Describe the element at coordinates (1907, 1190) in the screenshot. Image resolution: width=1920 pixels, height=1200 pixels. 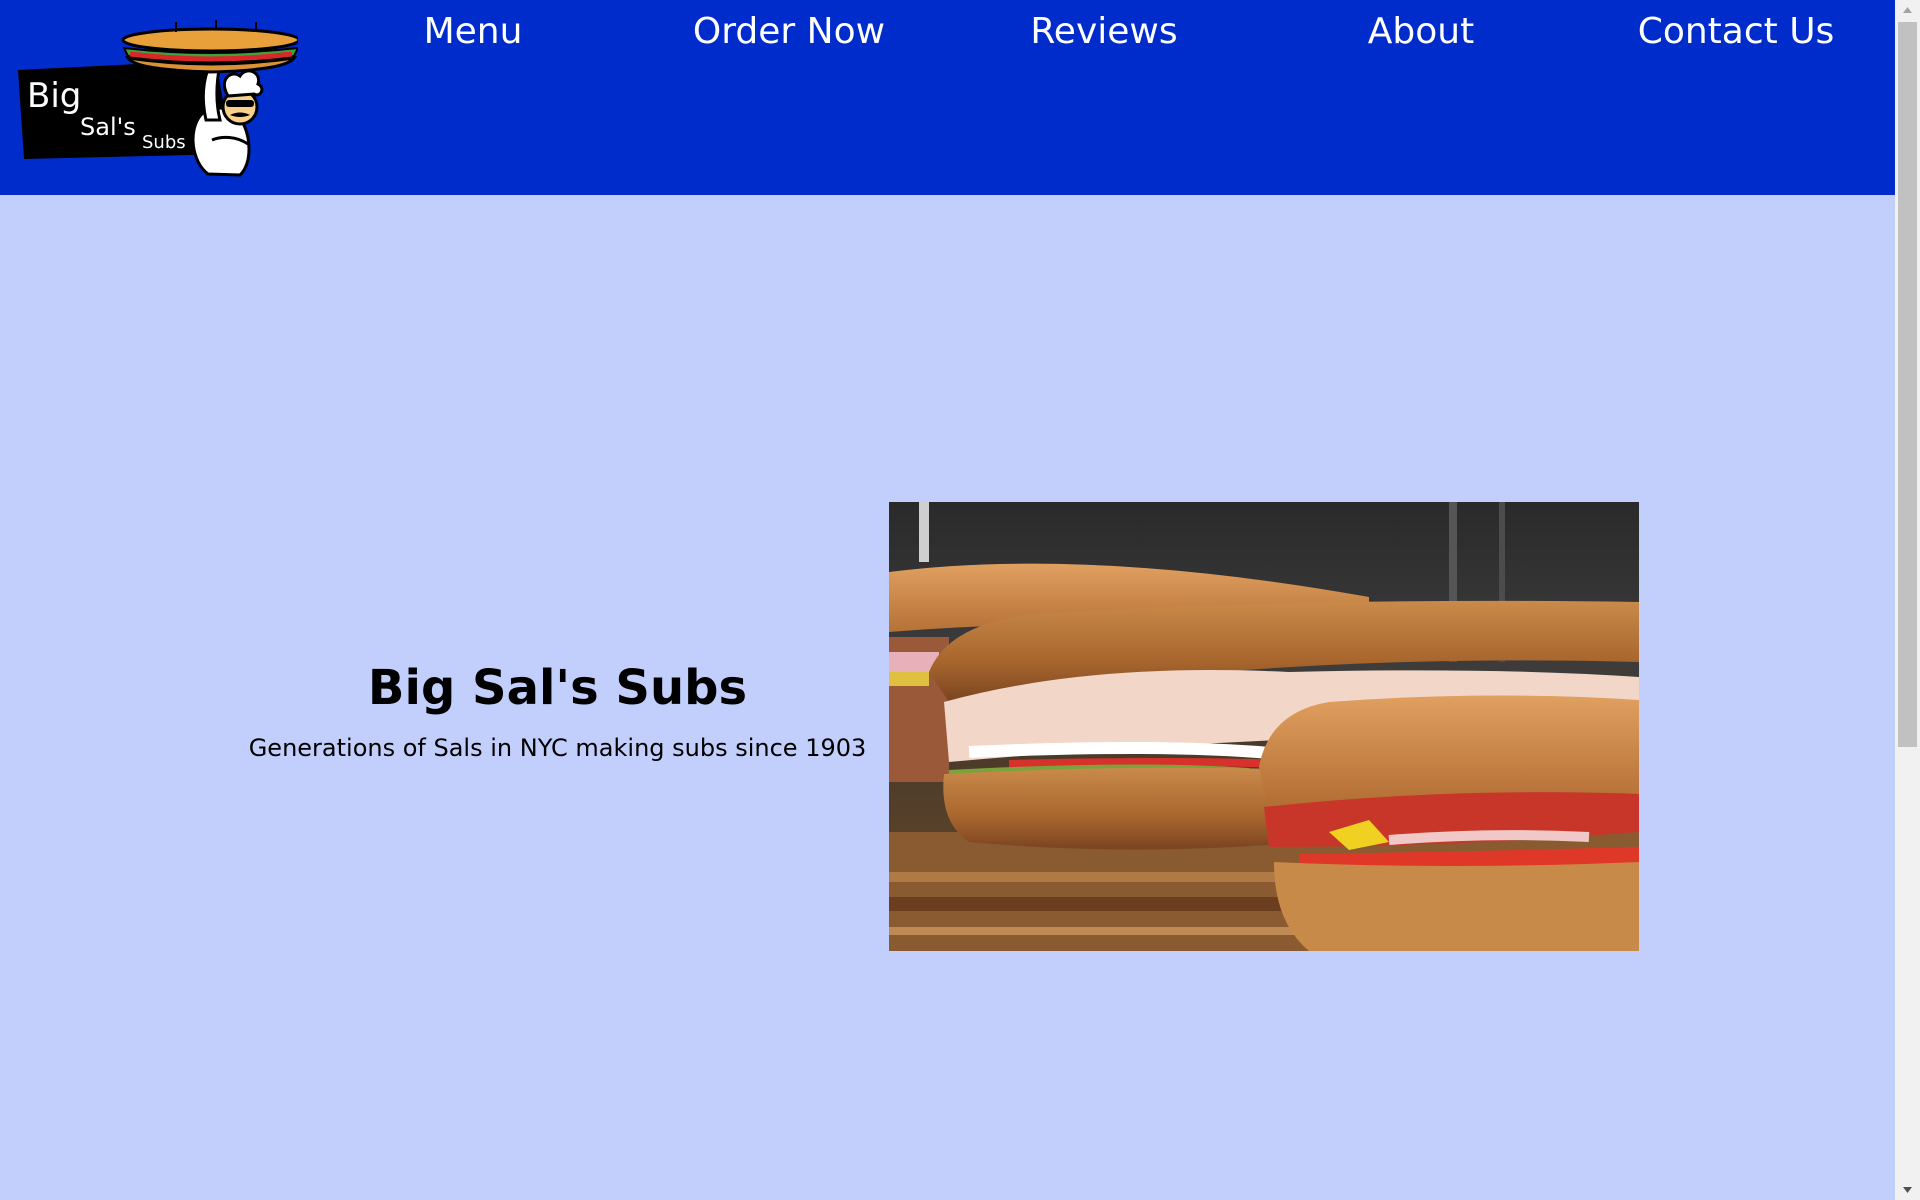
I see `scroll-down-arrow-icon` at that location.